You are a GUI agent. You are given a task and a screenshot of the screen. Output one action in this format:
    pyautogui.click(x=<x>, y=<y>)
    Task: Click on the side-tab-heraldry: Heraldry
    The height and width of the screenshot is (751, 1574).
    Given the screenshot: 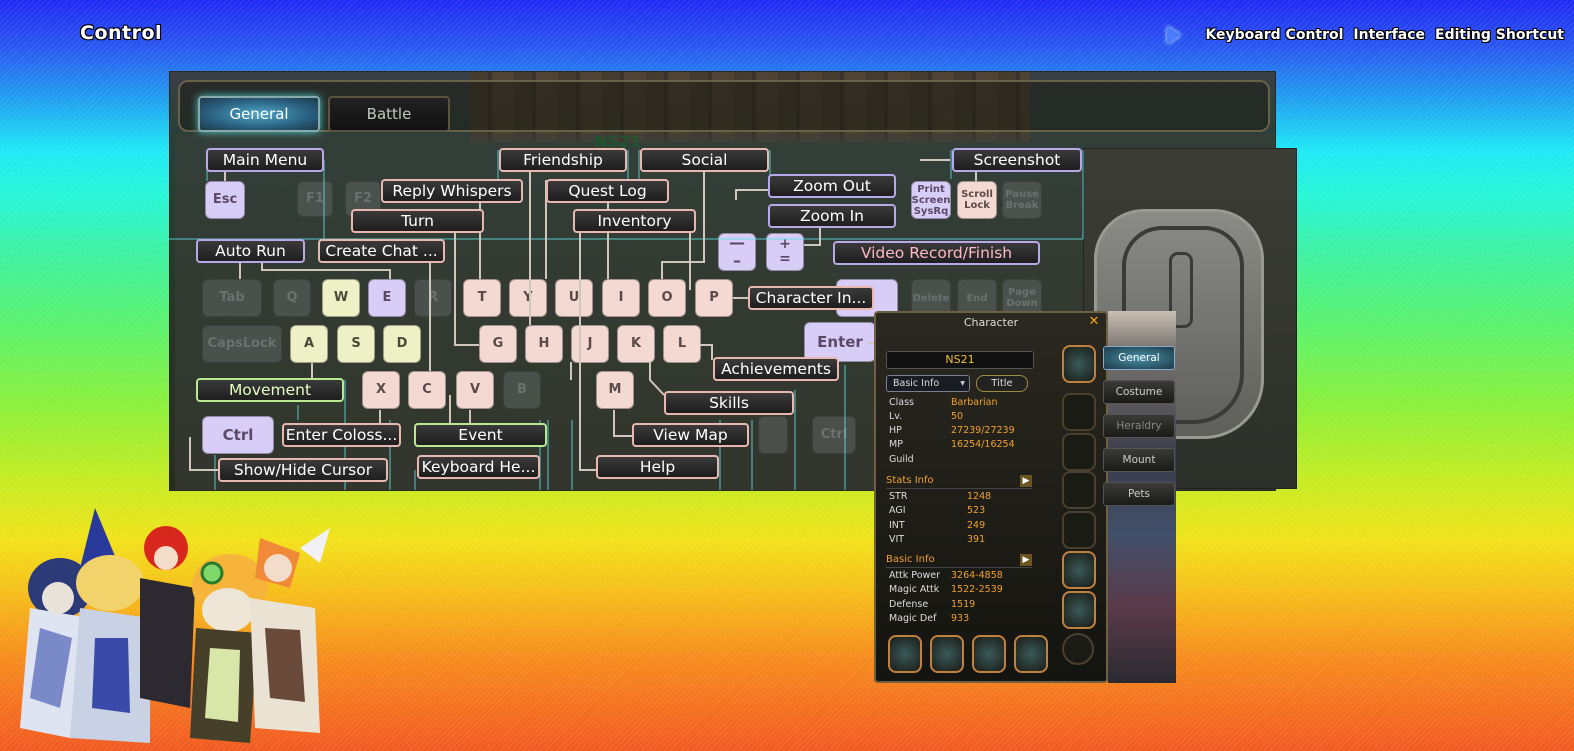 What is the action you would take?
    pyautogui.click(x=1139, y=426)
    